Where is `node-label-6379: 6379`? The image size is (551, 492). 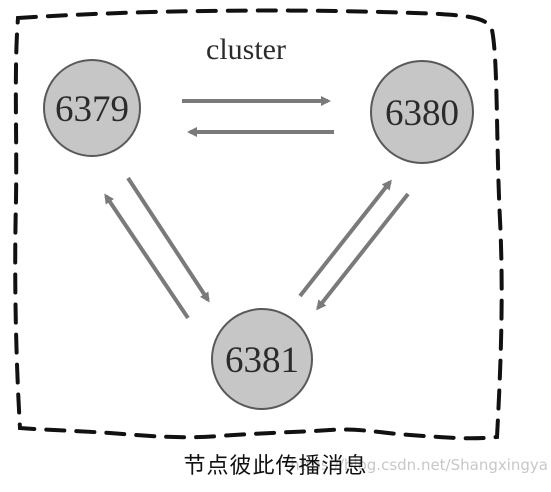
node-label-6379: 6379 is located at coordinates (92, 109).